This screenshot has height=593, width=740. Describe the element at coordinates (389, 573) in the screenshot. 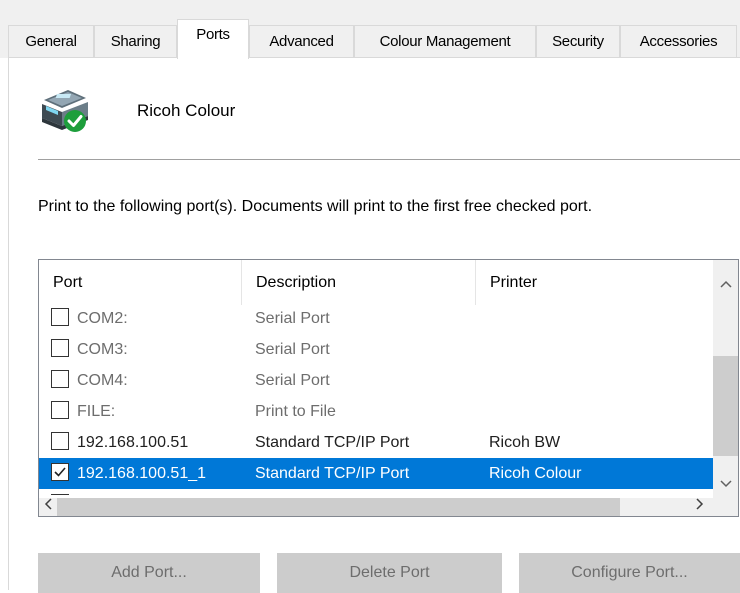

I see `delete-port-button: Delete Port` at that location.